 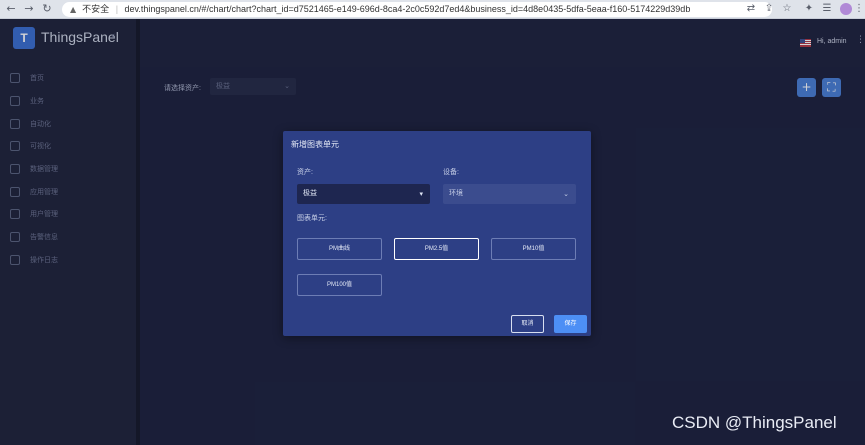 What do you see at coordinates (827, 9) in the screenshot?
I see `reading-list-icon: ☰` at bounding box center [827, 9].